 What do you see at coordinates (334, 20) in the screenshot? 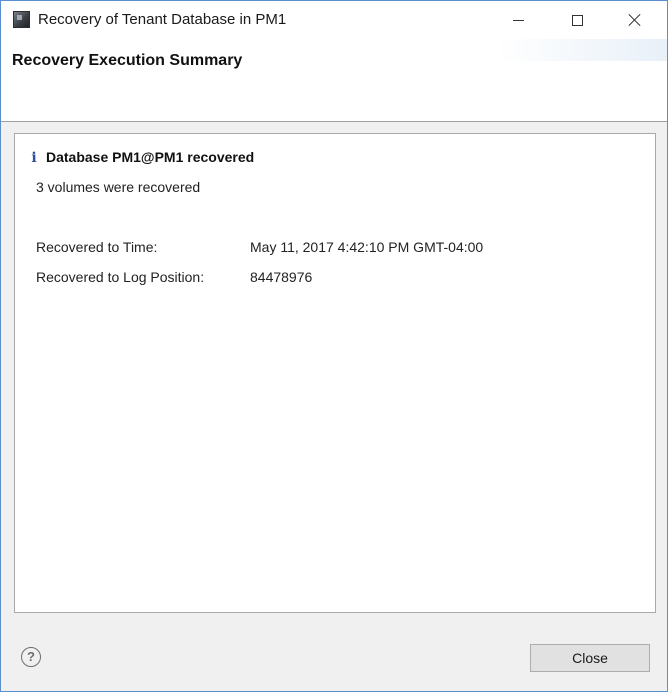
I see `title-bar: Recovery of Tenant Database in PM1` at bounding box center [334, 20].